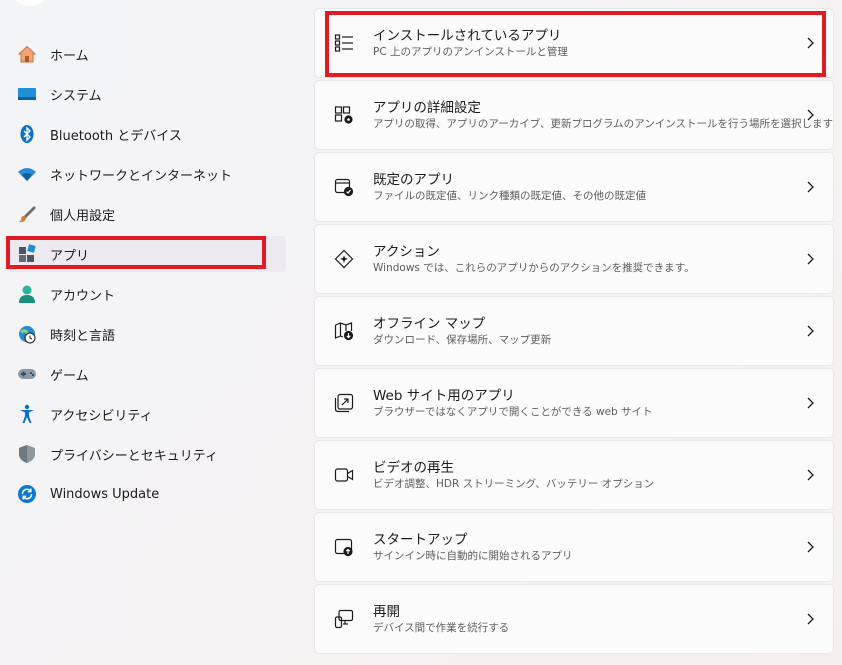 This screenshot has width=842, height=665. Describe the element at coordinates (69, 376) in the screenshot. I see `sidebar-item-label: ゲーム` at that location.